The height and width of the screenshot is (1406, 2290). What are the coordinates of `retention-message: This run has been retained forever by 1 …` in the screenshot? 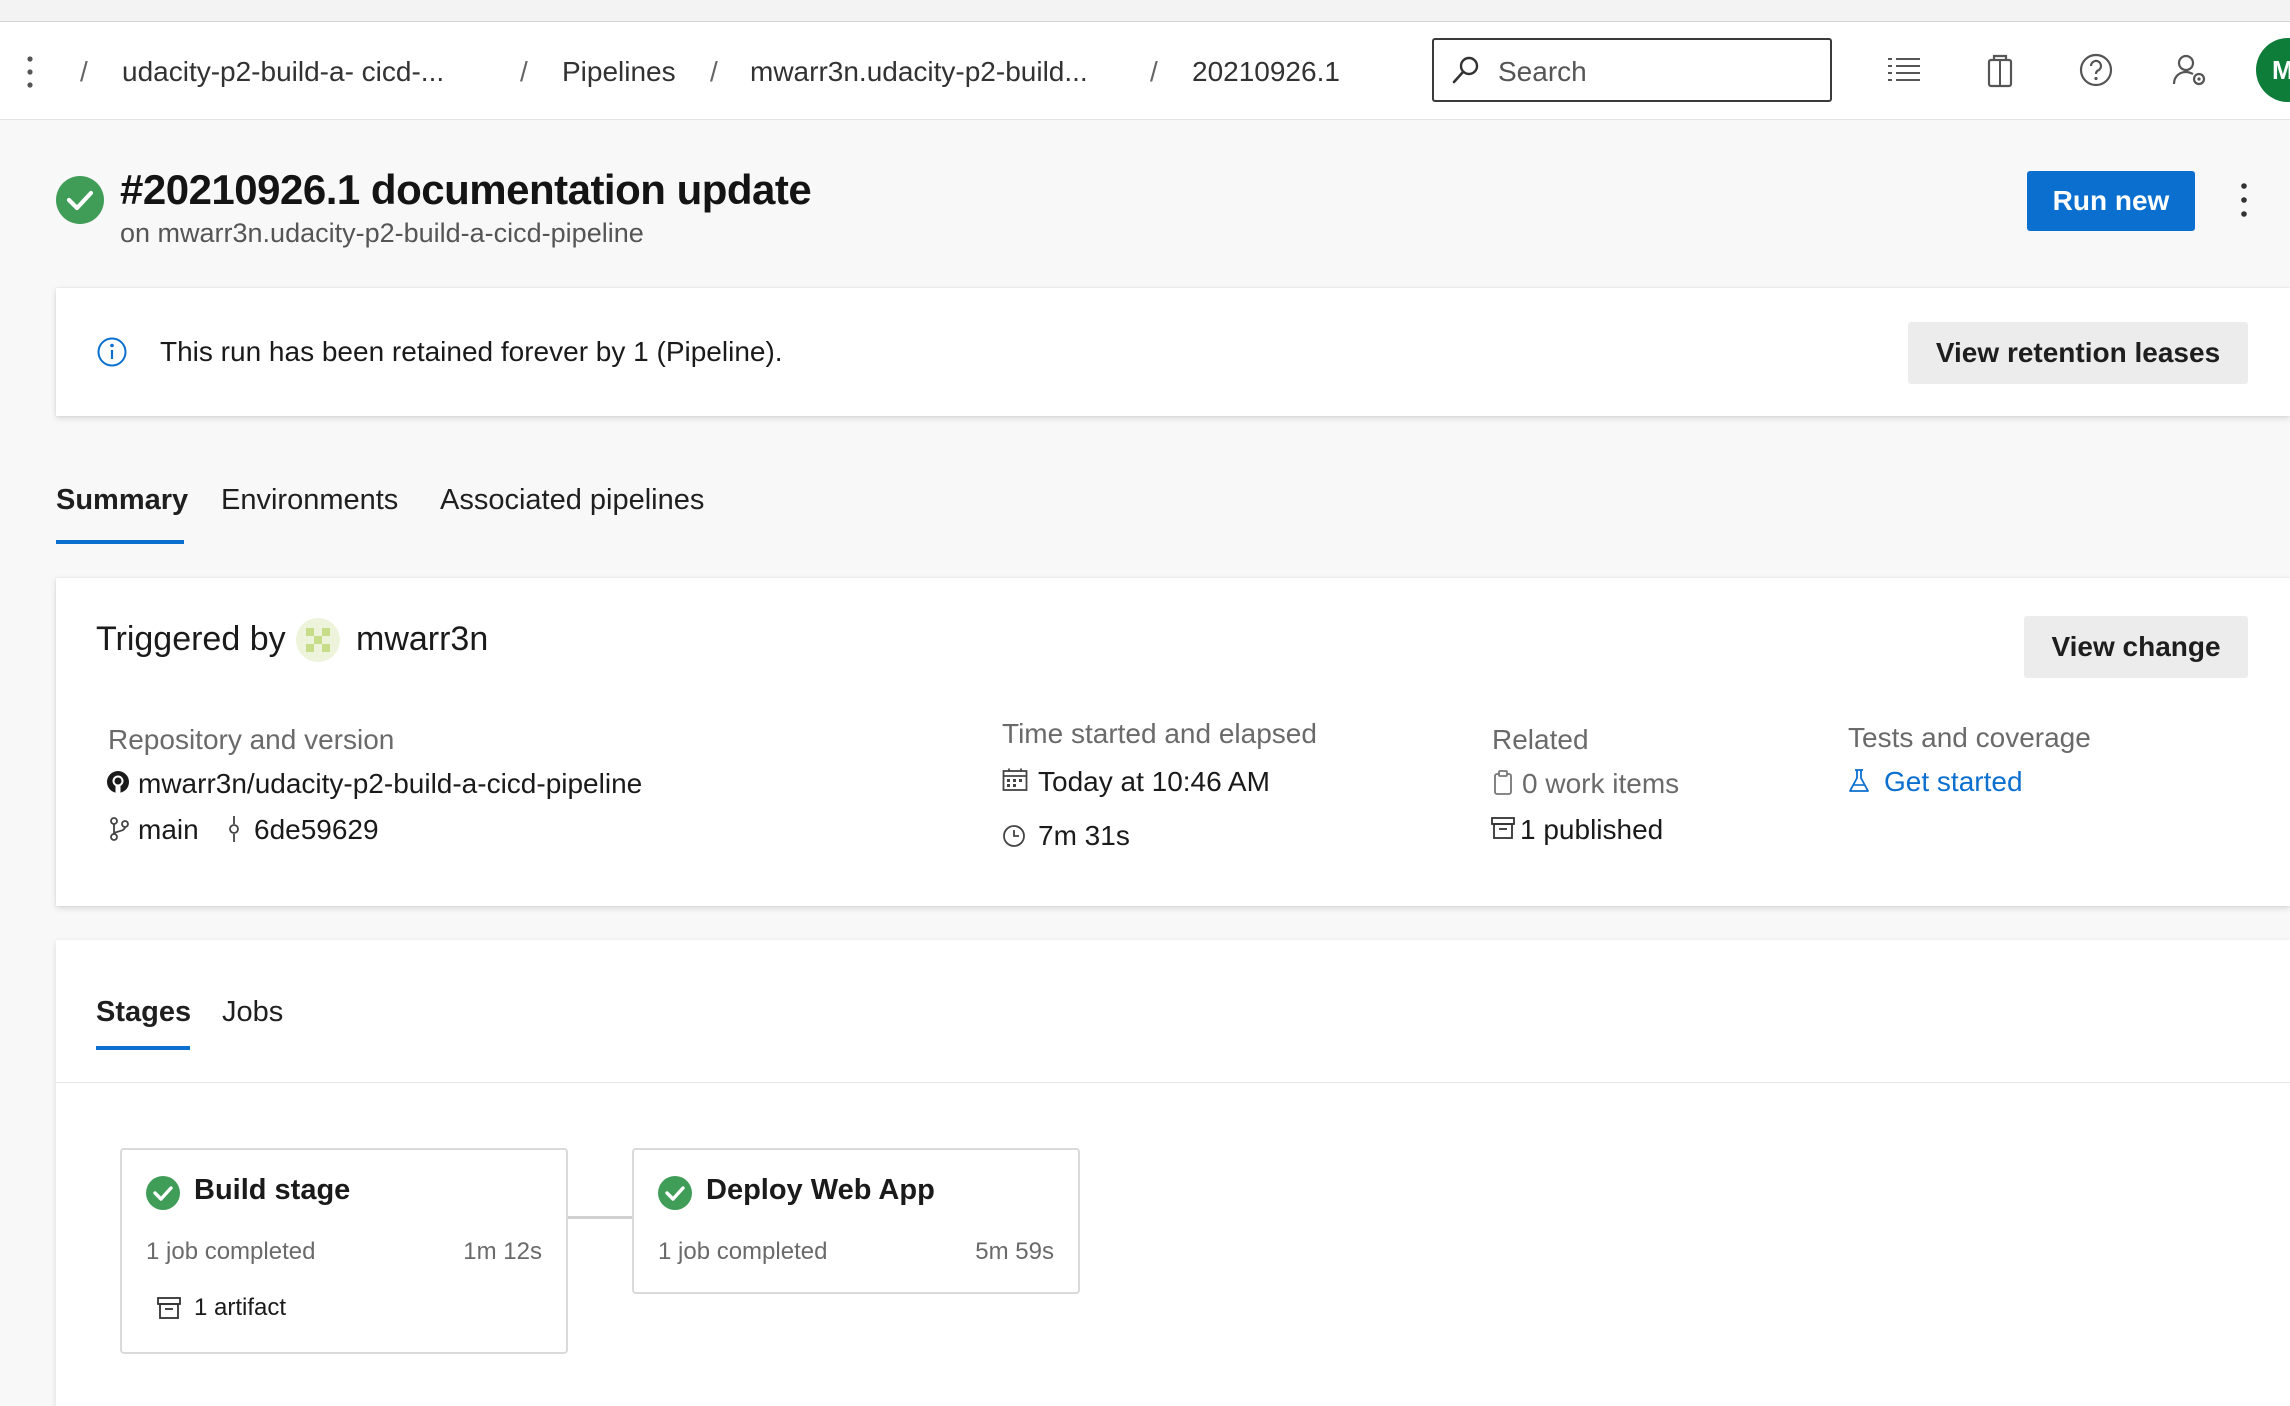 It's located at (471, 351).